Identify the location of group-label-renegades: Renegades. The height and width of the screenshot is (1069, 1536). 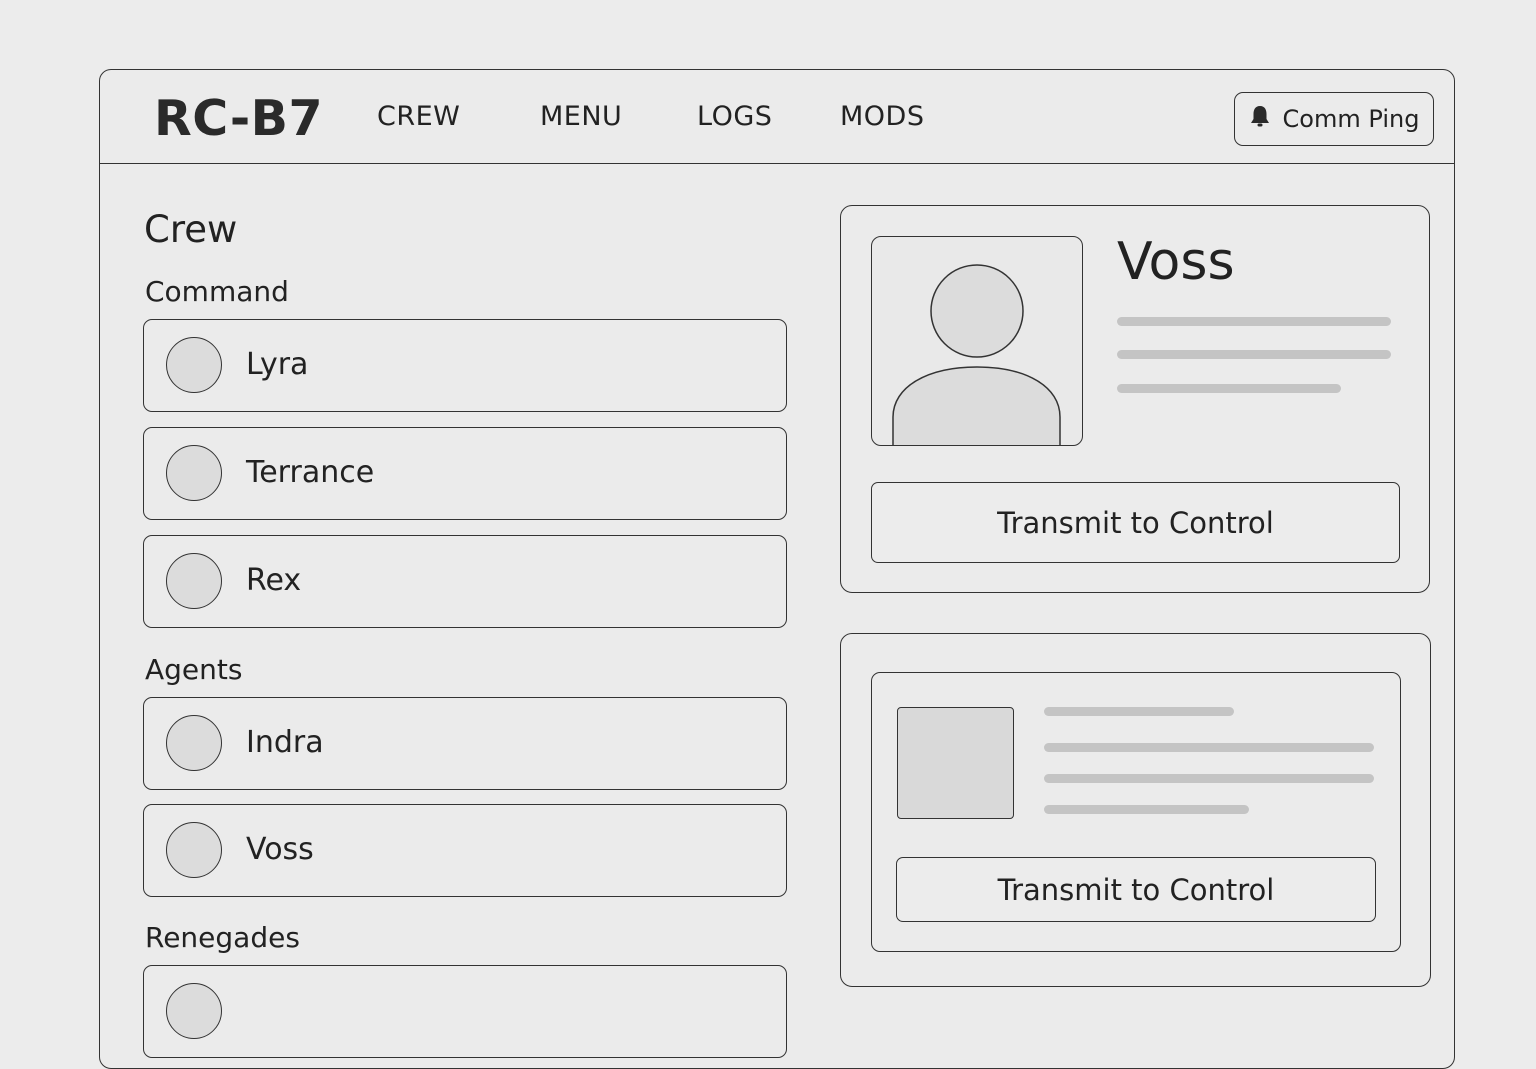
(222, 937).